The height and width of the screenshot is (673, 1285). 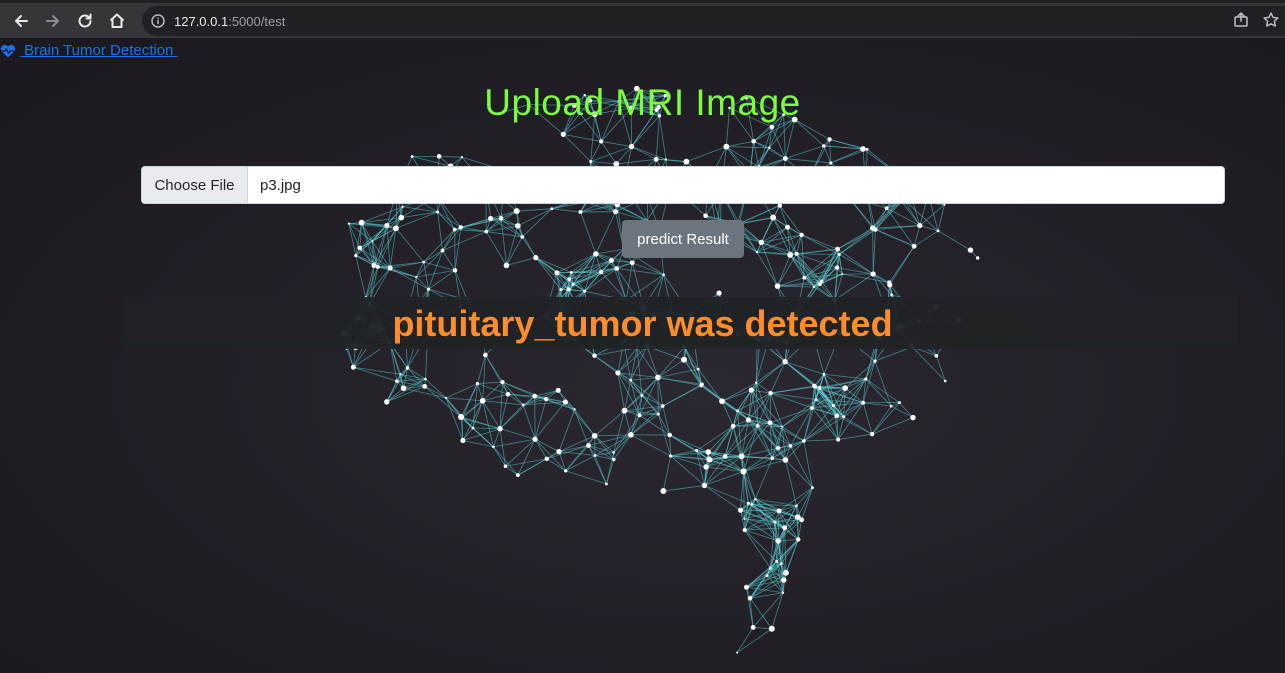 What do you see at coordinates (85, 21) in the screenshot?
I see `reload-button` at bounding box center [85, 21].